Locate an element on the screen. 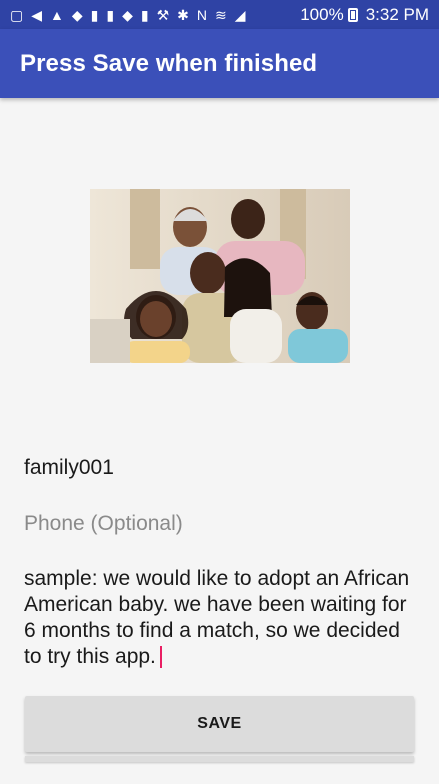 Image resolution: width=439 pixels, height=784 pixels. send-icon: ◀ is located at coordinates (37, 14).